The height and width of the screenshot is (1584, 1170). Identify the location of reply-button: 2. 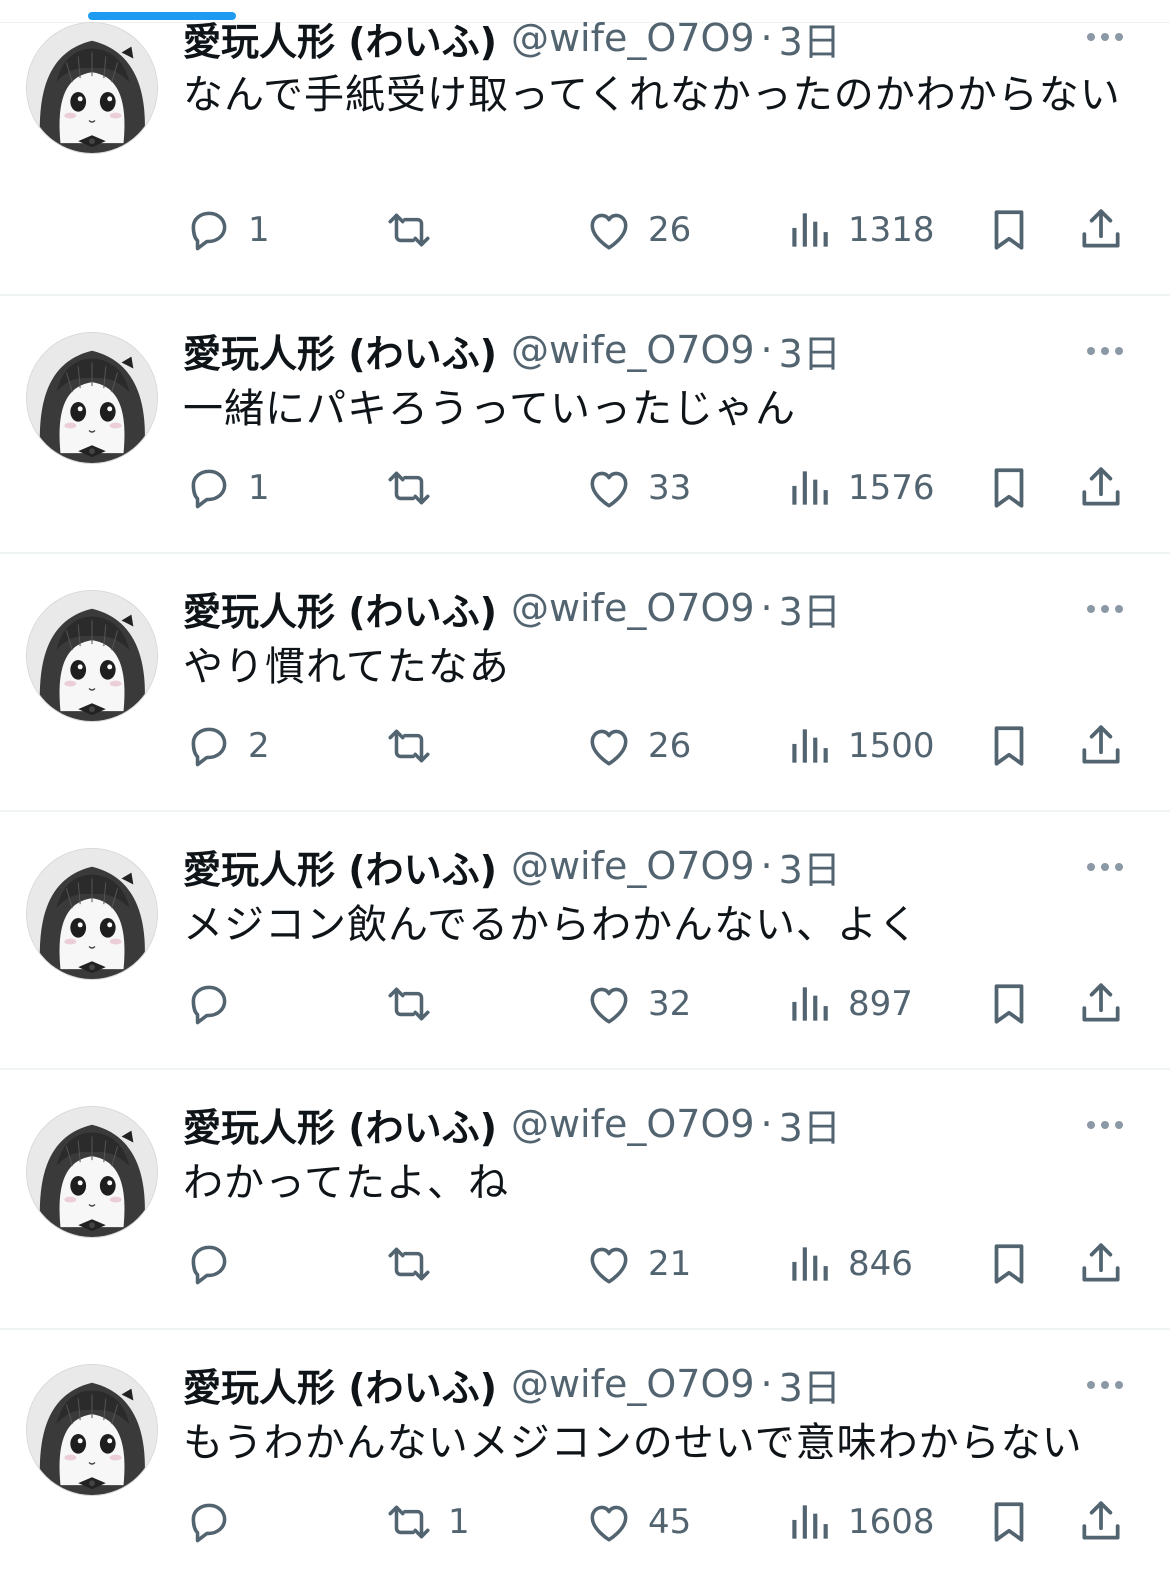
(227, 746).